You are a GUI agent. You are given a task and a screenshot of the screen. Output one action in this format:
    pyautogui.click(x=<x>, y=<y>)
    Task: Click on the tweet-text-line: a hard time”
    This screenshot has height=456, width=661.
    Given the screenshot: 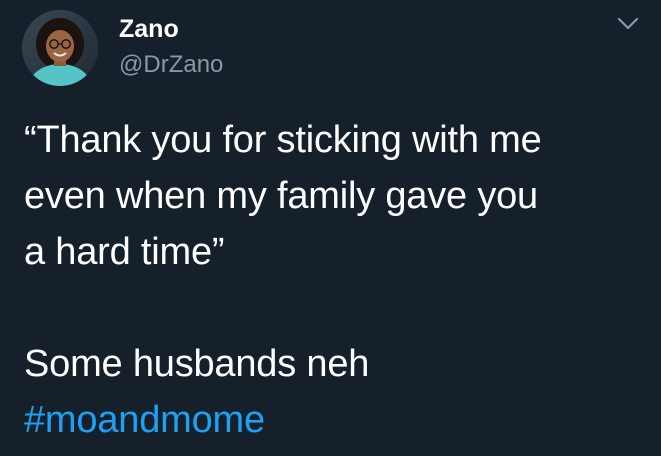 What is the action you would take?
    pyautogui.click(x=124, y=252)
    